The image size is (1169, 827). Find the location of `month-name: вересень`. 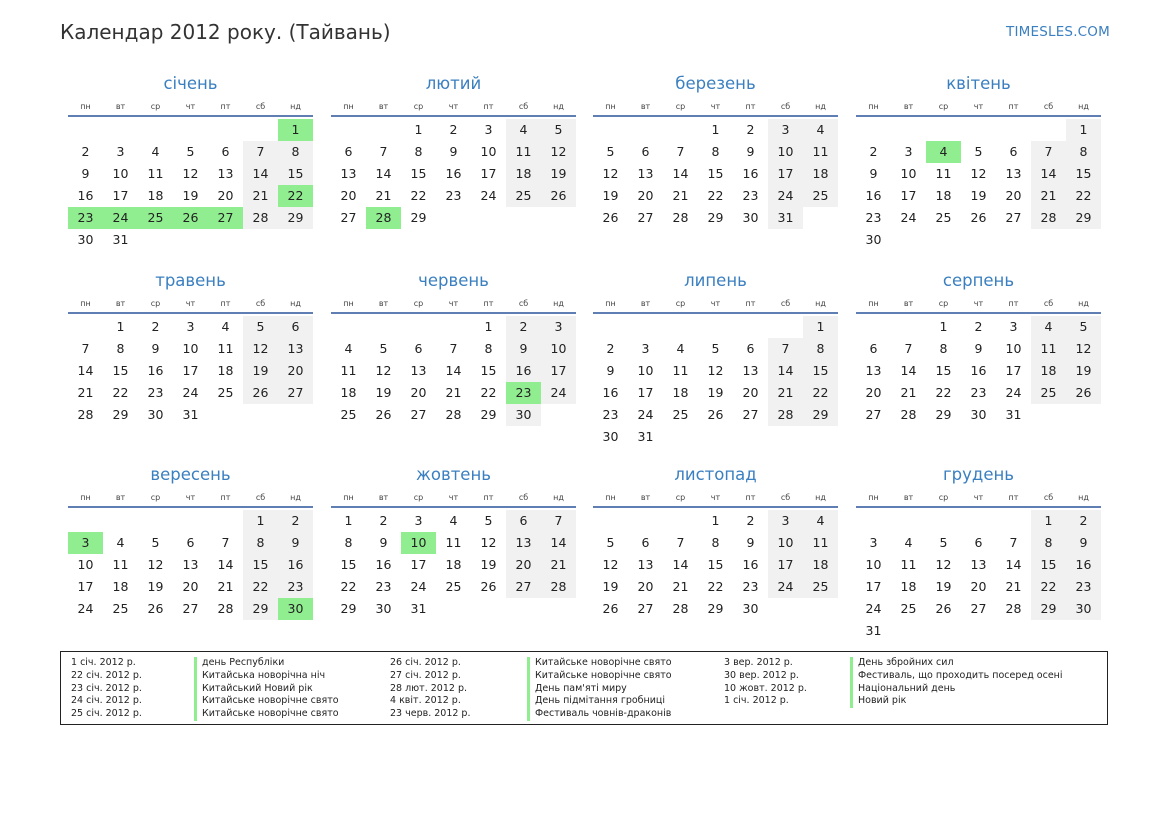

month-name: вересень is located at coordinates (190, 474).